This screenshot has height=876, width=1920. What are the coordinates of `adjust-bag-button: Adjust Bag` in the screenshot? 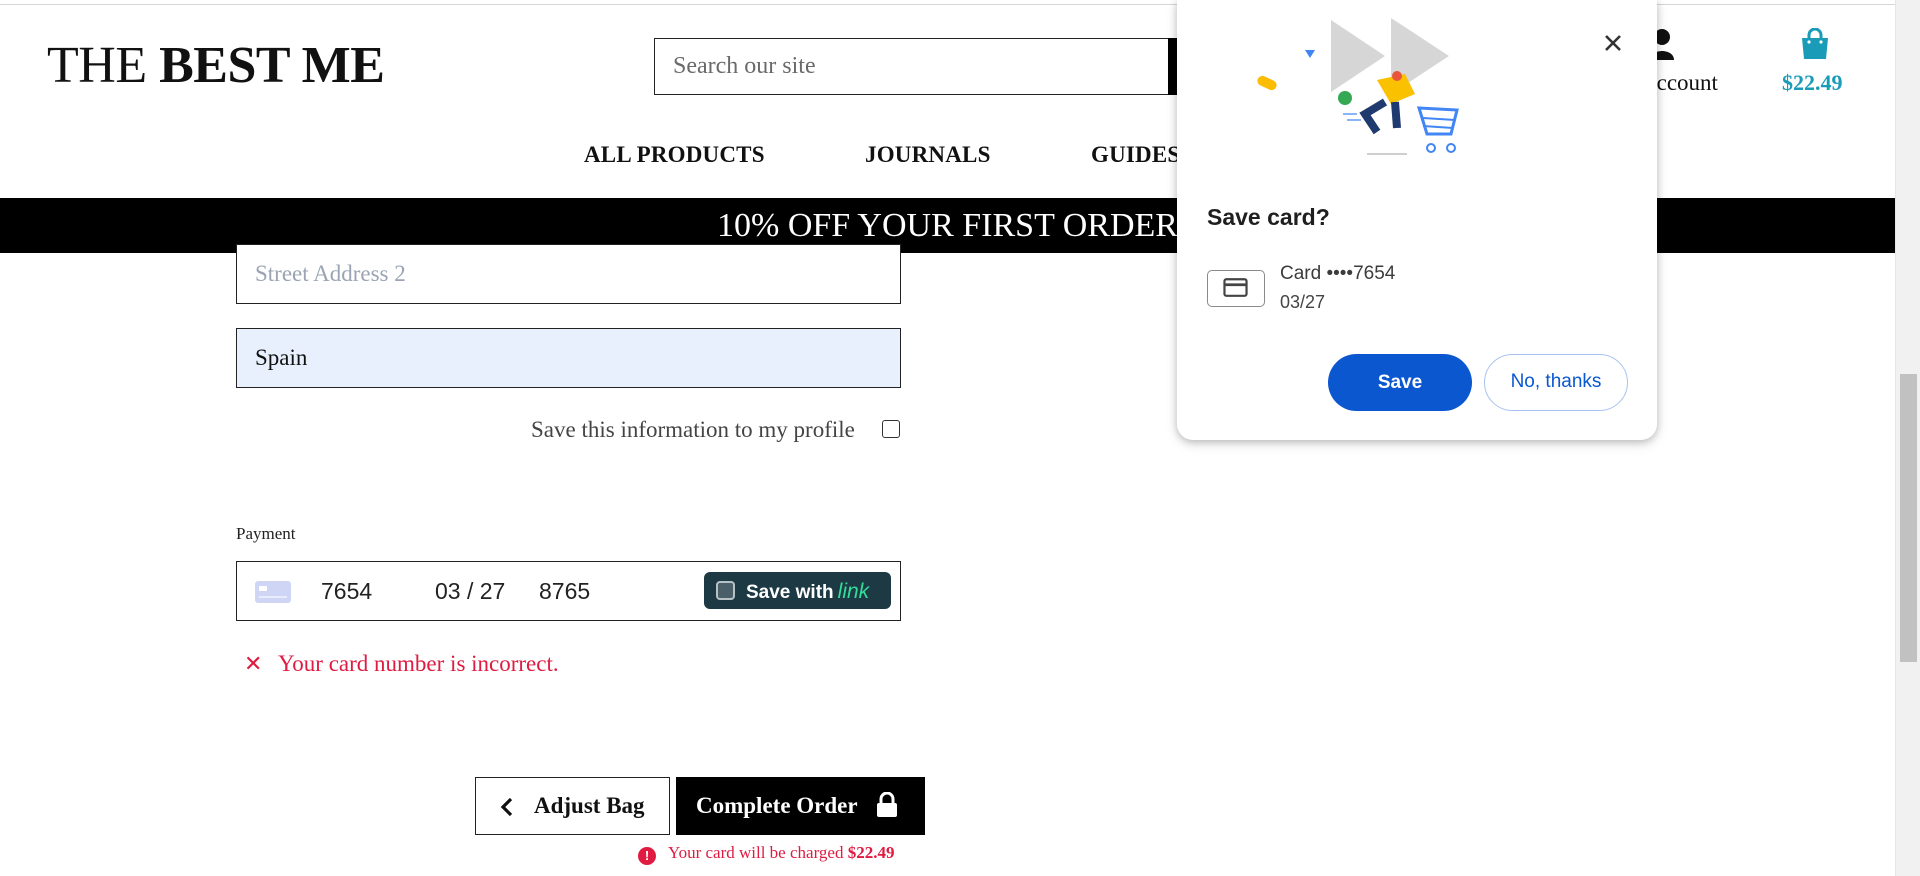 It's located at (572, 806).